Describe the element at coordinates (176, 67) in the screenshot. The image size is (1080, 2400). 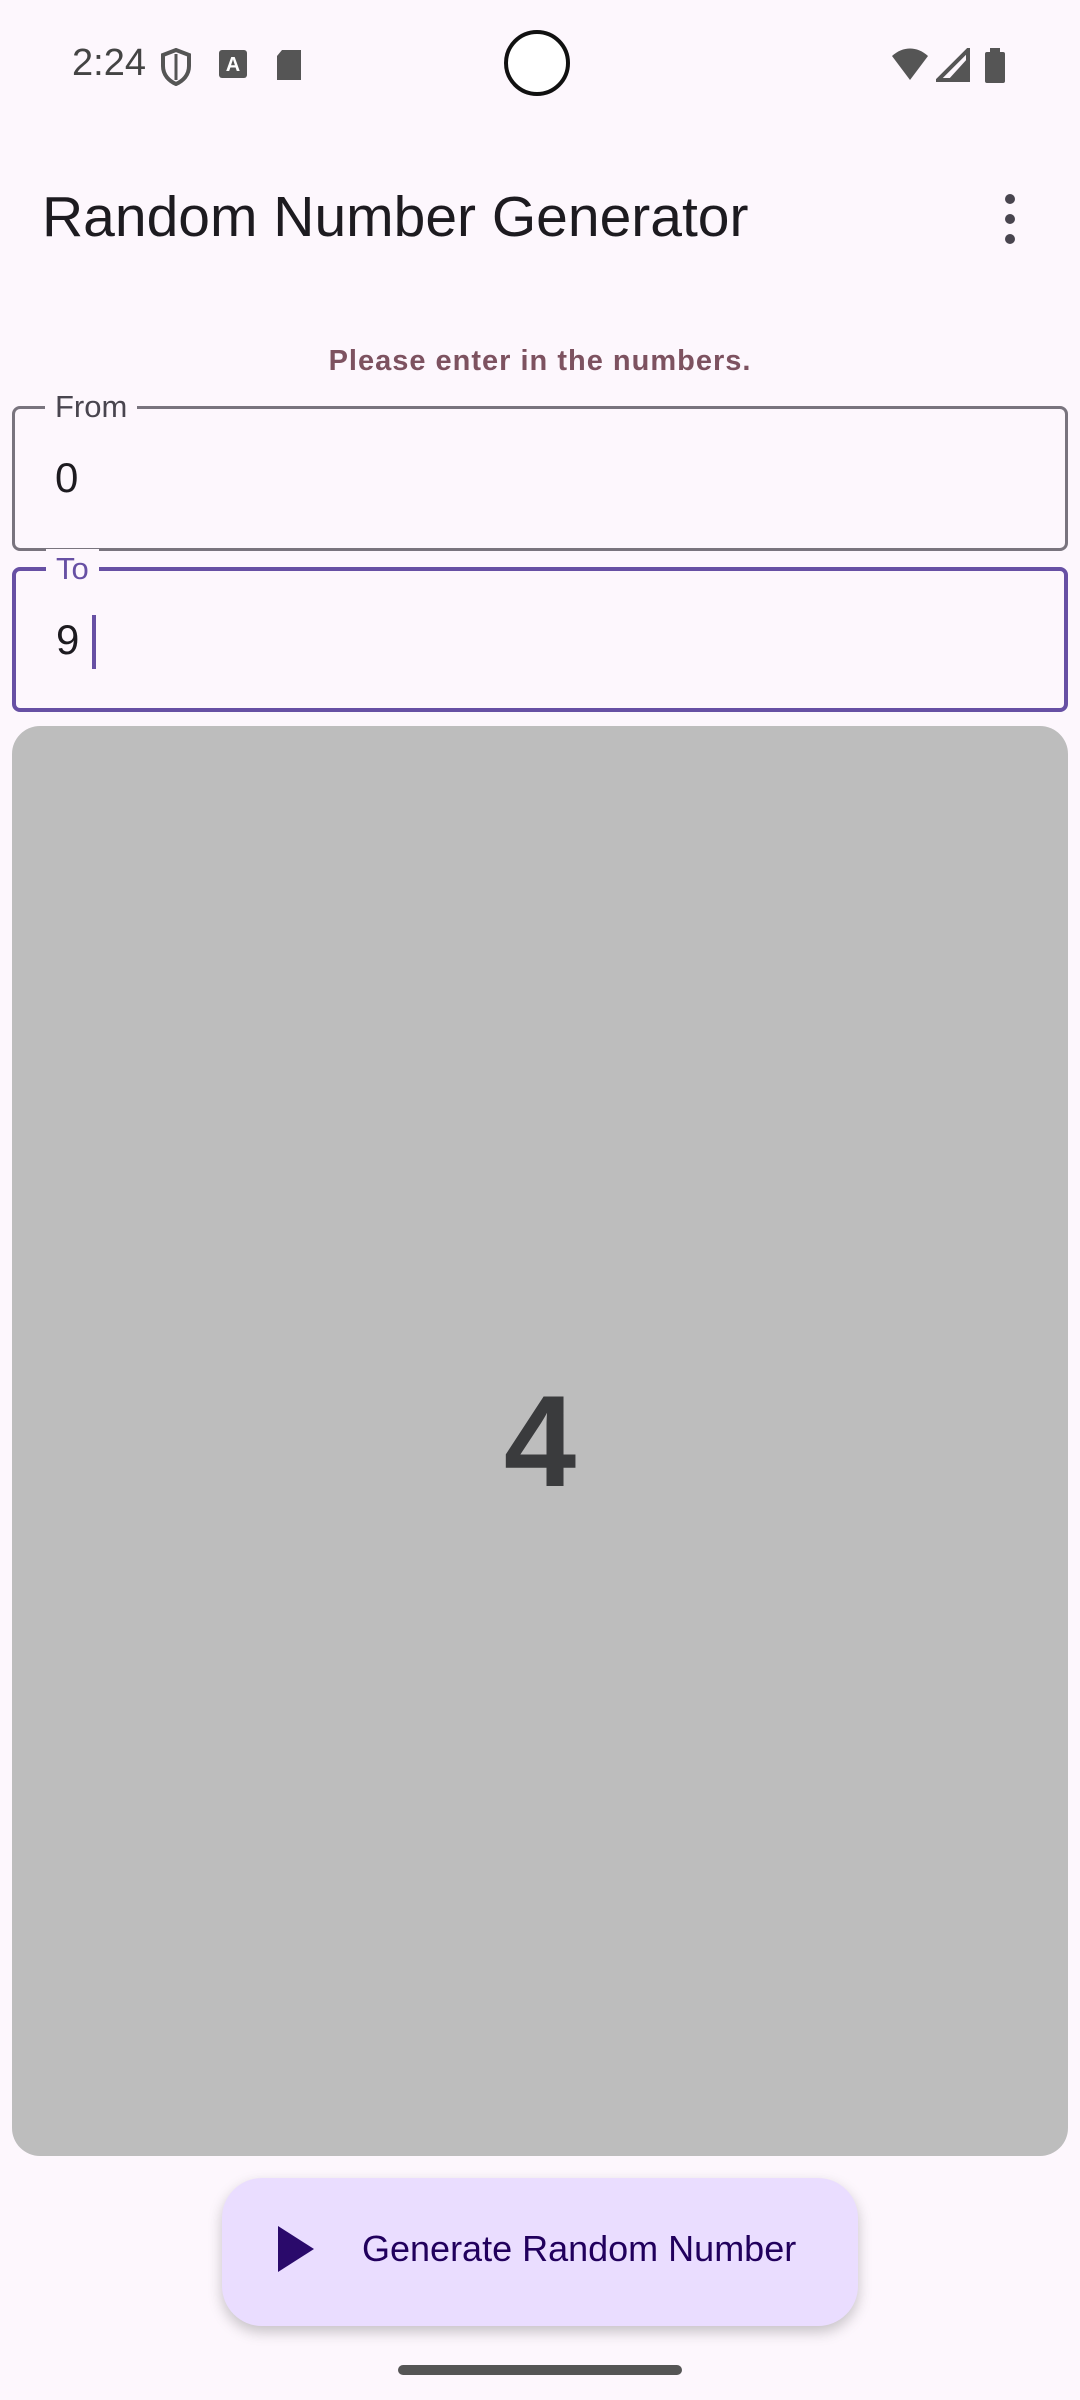
I see `vpn-shield-icon` at that location.